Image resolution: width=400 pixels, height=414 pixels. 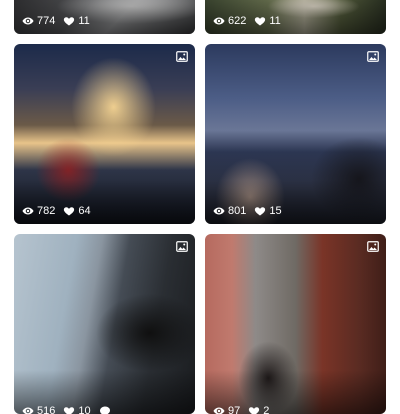 I want to click on views-stat: 801, so click(x=229, y=211).